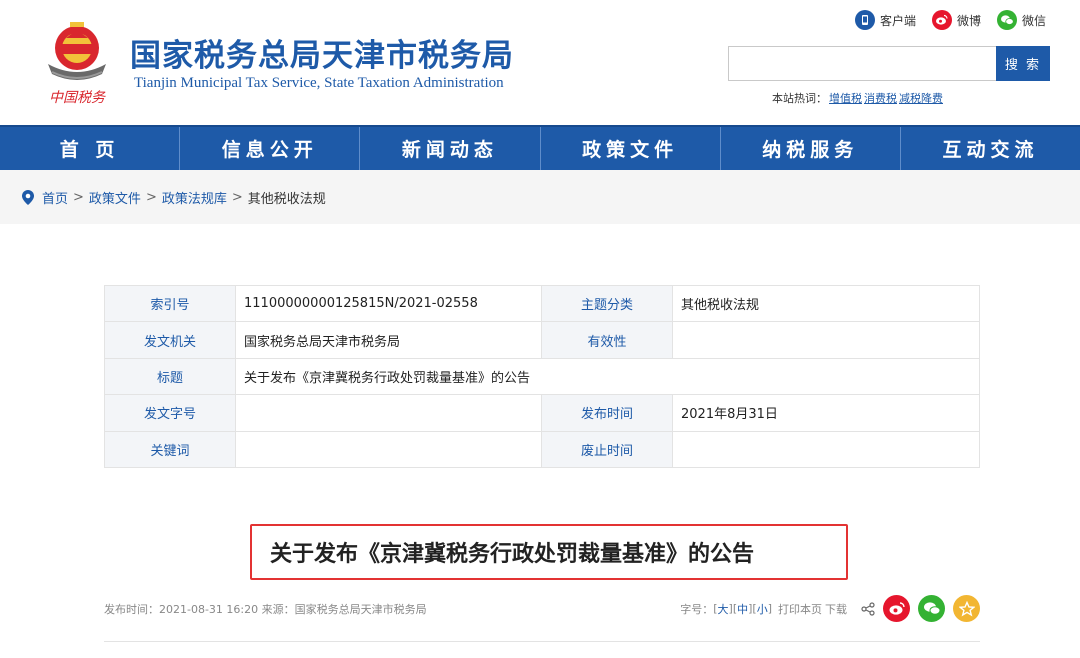 Image resolution: width=1080 pixels, height=658 pixels. What do you see at coordinates (512, 554) in the screenshot?
I see `article-title: 关于发布《京津冀税务行政处罚裁量基准》的公告` at bounding box center [512, 554].